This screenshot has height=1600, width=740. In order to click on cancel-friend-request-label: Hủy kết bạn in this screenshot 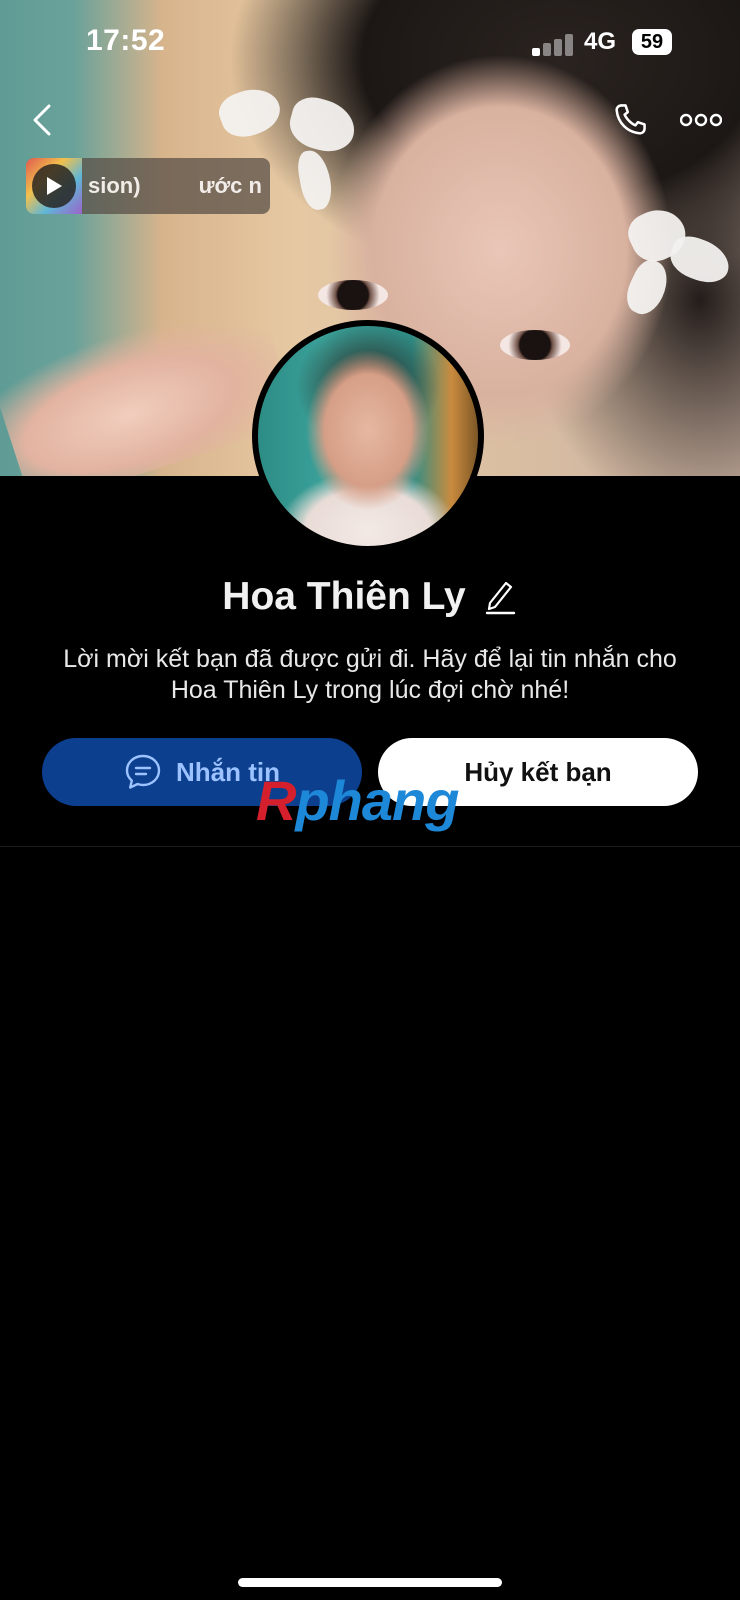, I will do `click(538, 771)`.